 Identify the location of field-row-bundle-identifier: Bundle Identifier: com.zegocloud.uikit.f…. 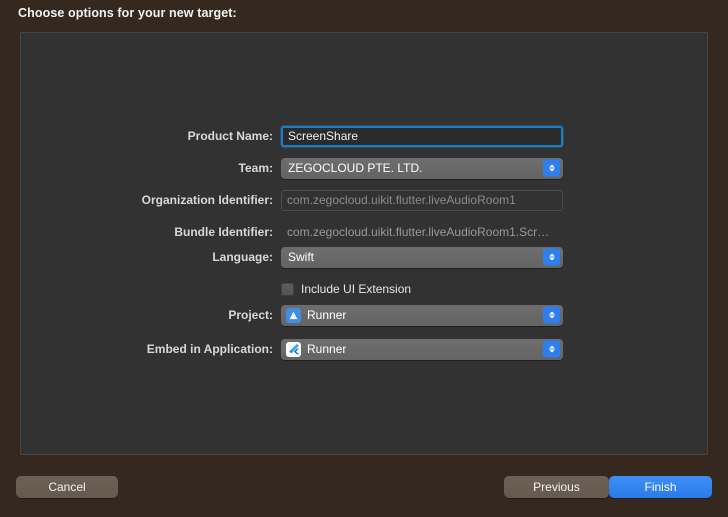
(364, 232).